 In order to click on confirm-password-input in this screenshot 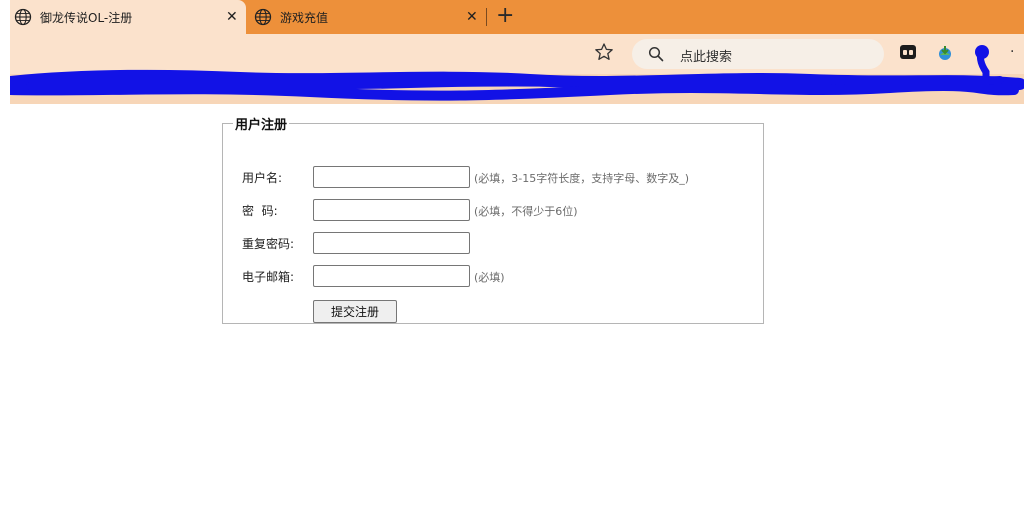, I will do `click(391, 243)`.